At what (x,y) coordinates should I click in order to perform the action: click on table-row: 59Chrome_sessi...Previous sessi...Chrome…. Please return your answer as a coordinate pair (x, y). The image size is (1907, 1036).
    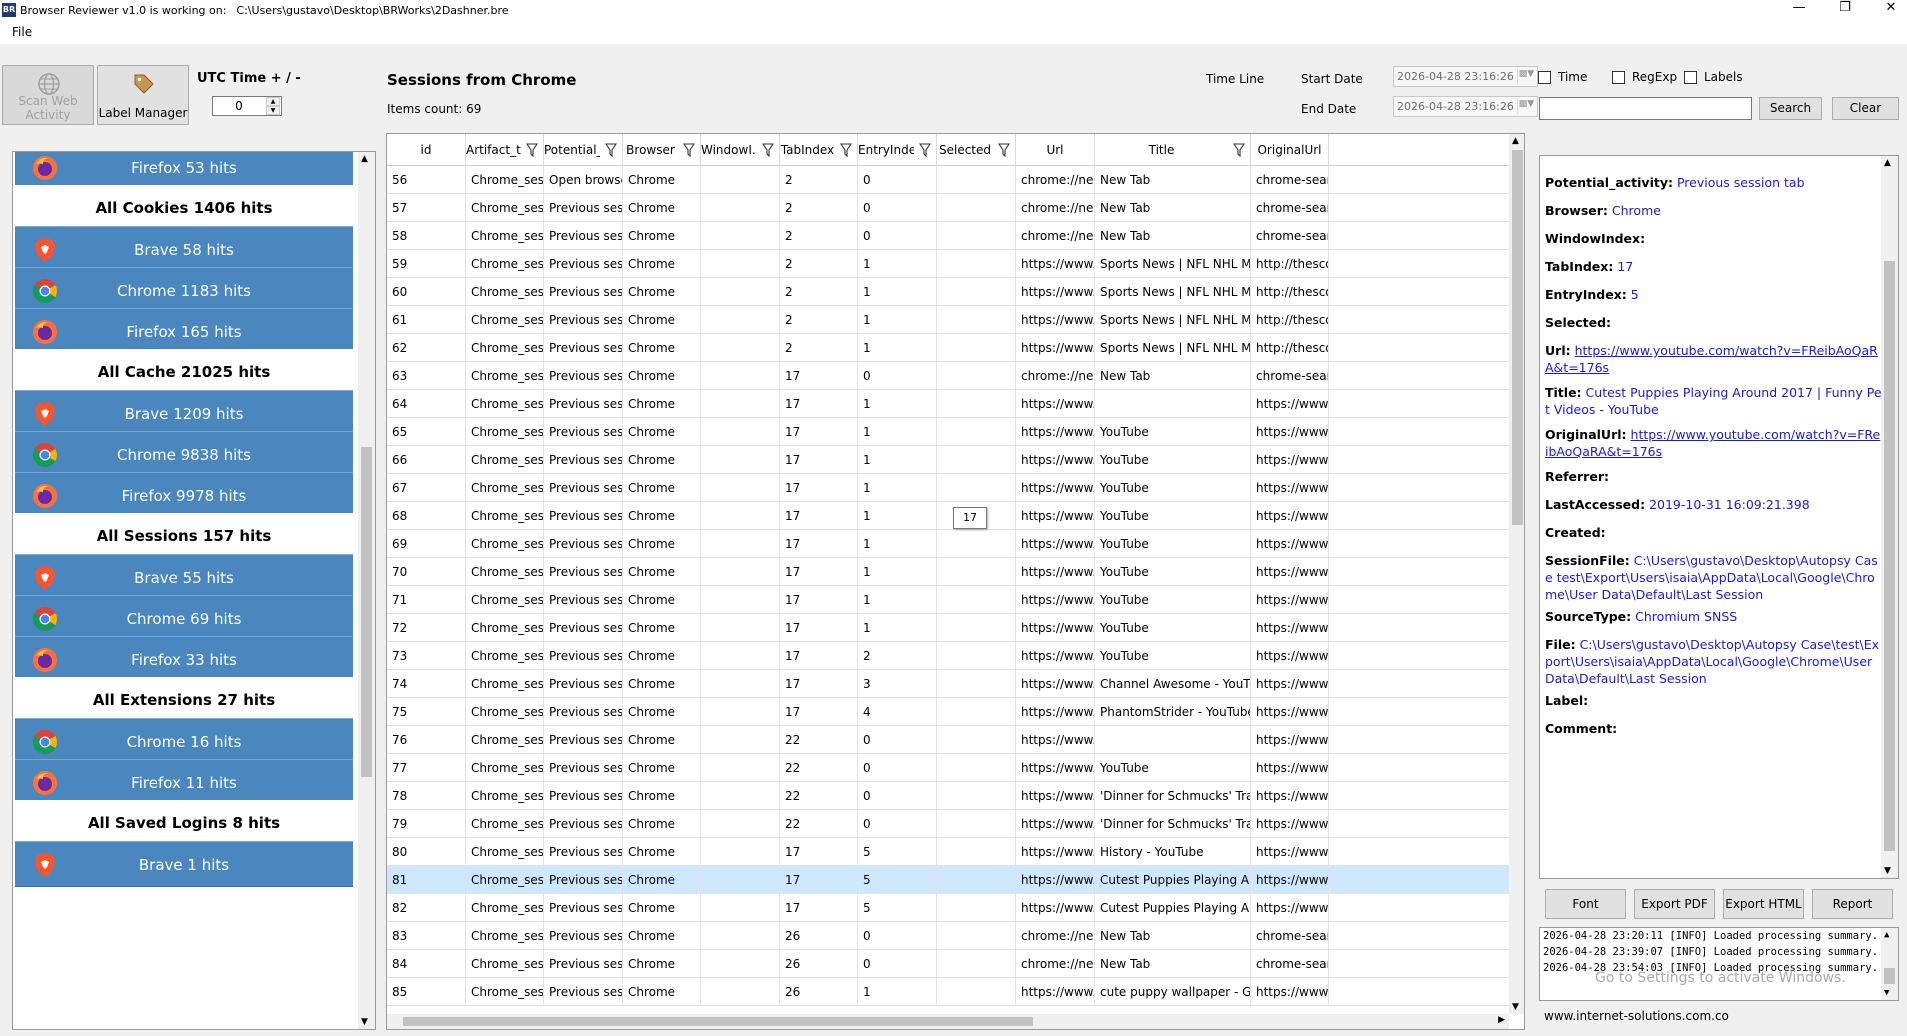
    Looking at the image, I should click on (948, 264).